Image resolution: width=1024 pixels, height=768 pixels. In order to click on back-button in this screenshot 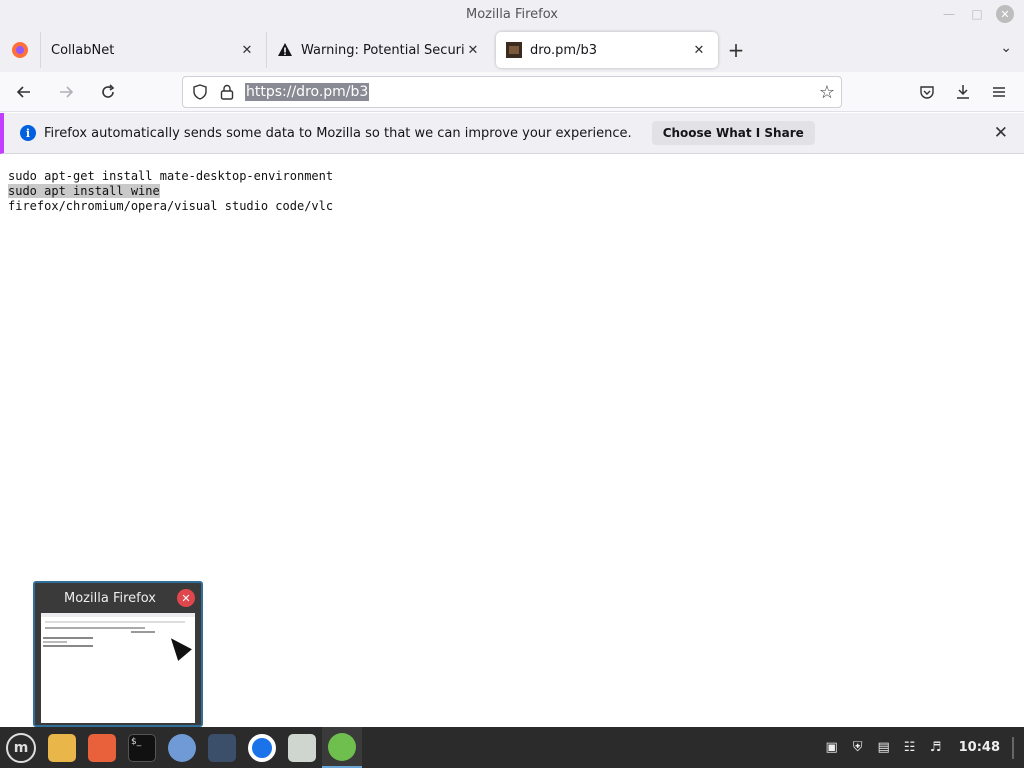, I will do `click(24, 92)`.